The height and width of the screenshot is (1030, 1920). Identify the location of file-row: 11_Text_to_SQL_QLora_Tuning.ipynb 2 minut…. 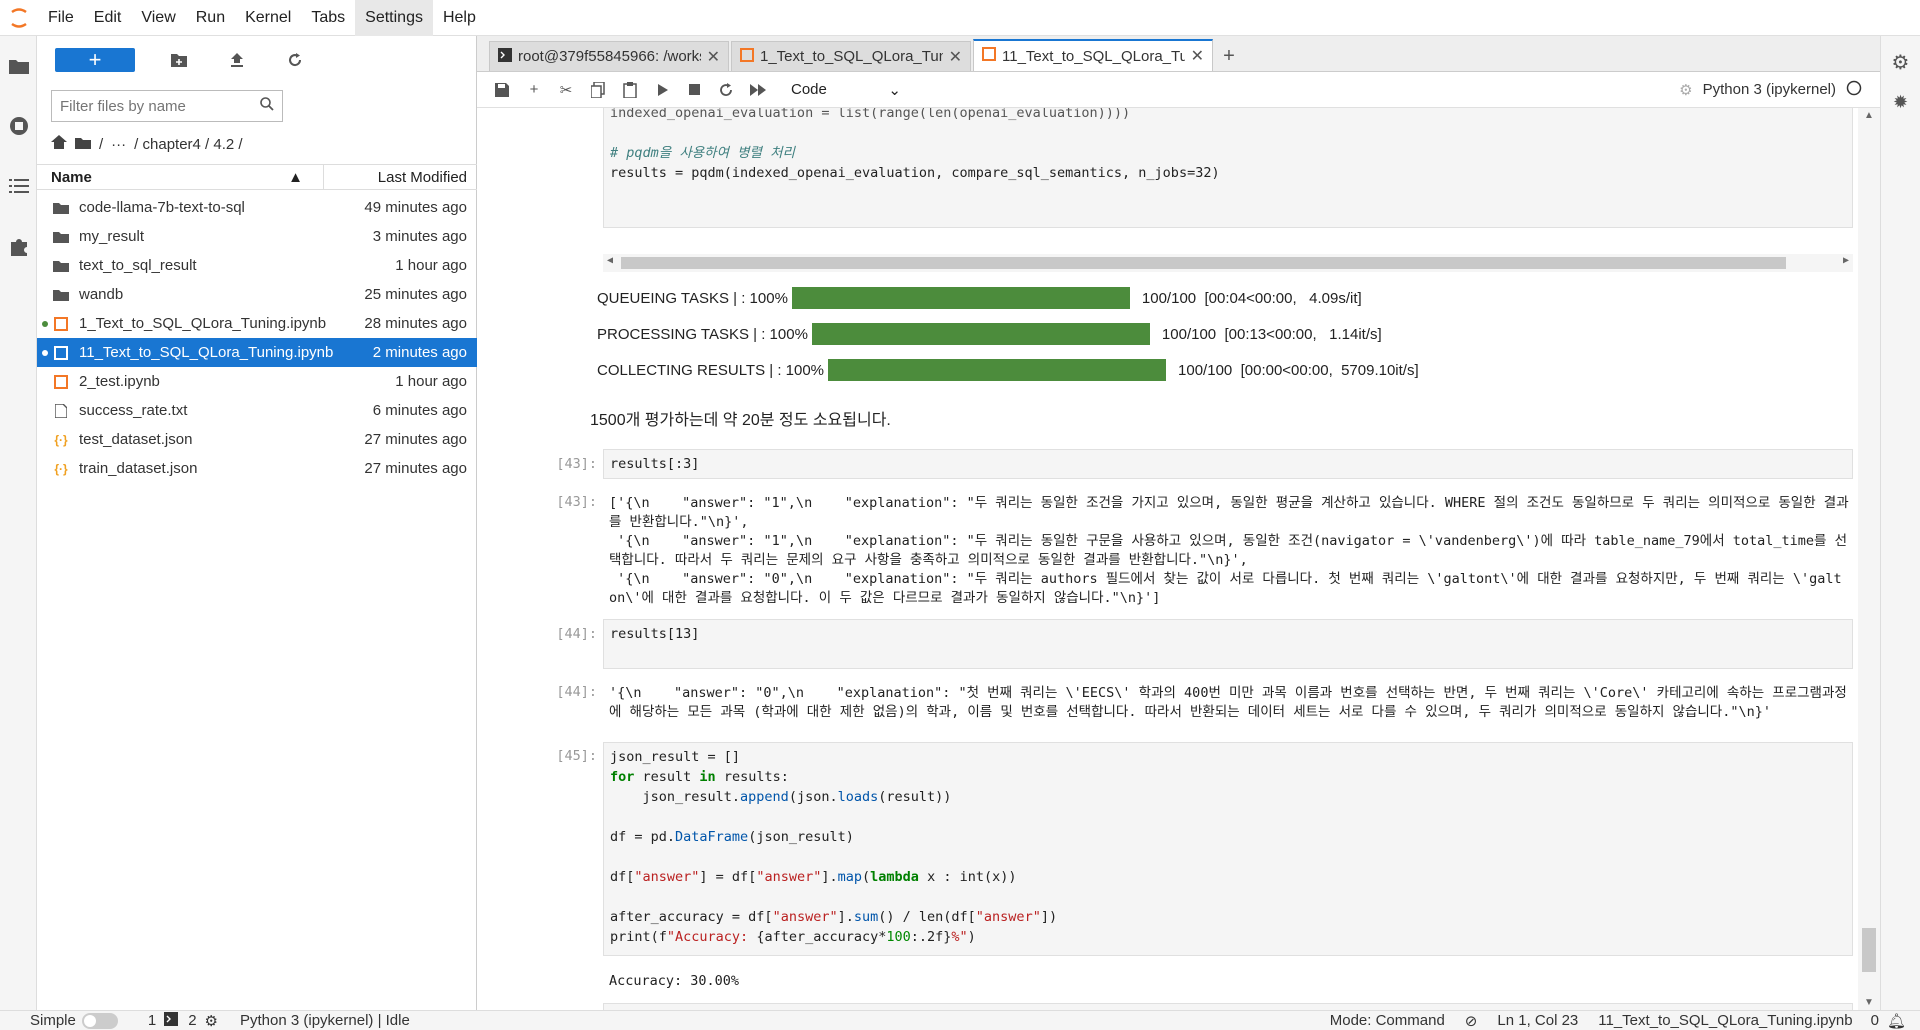
(257, 352).